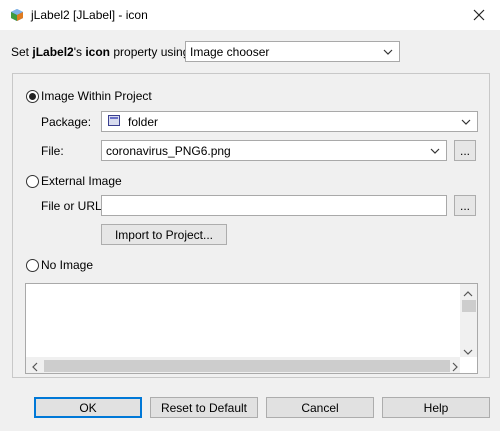  What do you see at coordinates (32, 181) in the screenshot?
I see `radio-external-image` at bounding box center [32, 181].